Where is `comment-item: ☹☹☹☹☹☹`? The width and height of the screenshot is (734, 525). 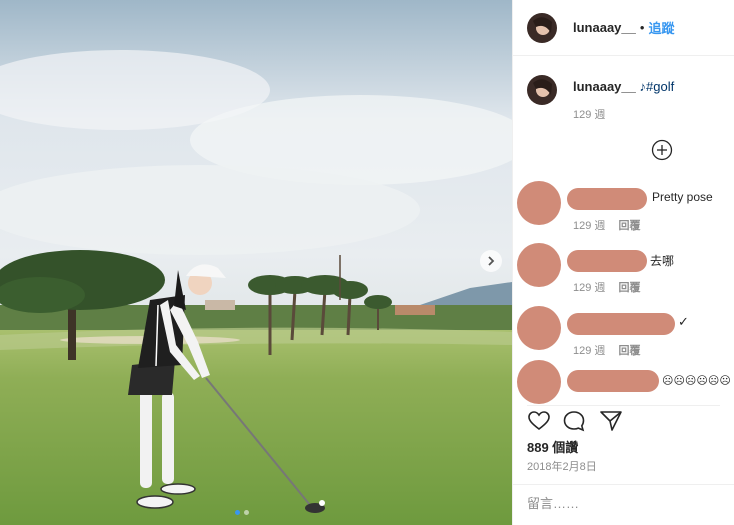 comment-item: ☹☹☹☹☹☹ is located at coordinates (624, 385).